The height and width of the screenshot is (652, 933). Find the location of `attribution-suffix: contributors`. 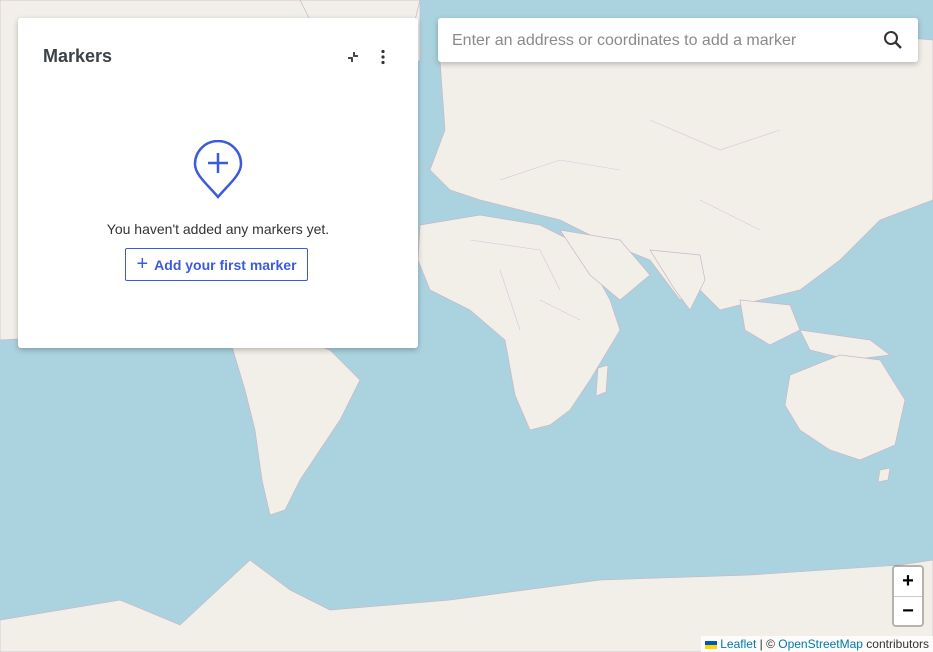

attribution-suffix: contributors is located at coordinates (895, 644).